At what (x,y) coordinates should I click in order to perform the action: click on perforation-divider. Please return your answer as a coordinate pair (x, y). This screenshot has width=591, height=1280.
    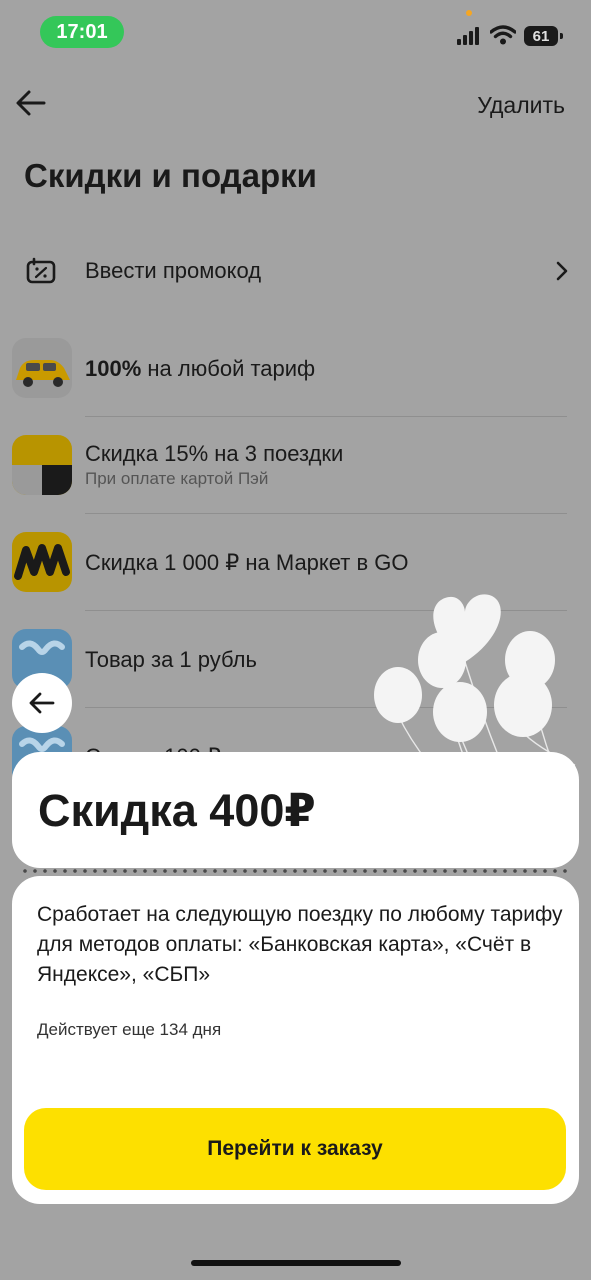
    Looking at the image, I should click on (296, 871).